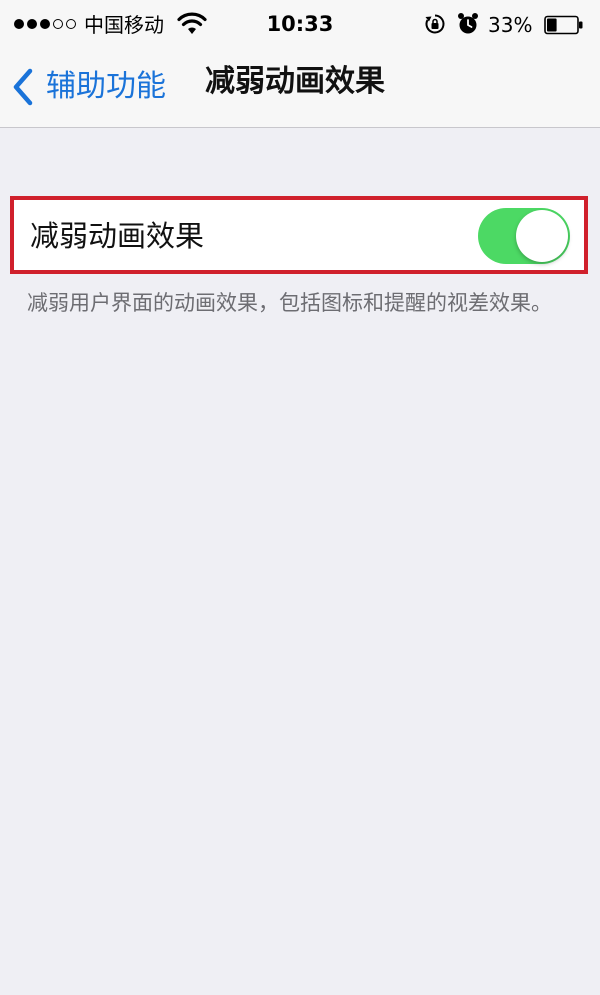 The height and width of the screenshot is (995, 600). Describe the element at coordinates (300, 25) in the screenshot. I see `status-bar: 中国移动 10:33 33%` at that location.